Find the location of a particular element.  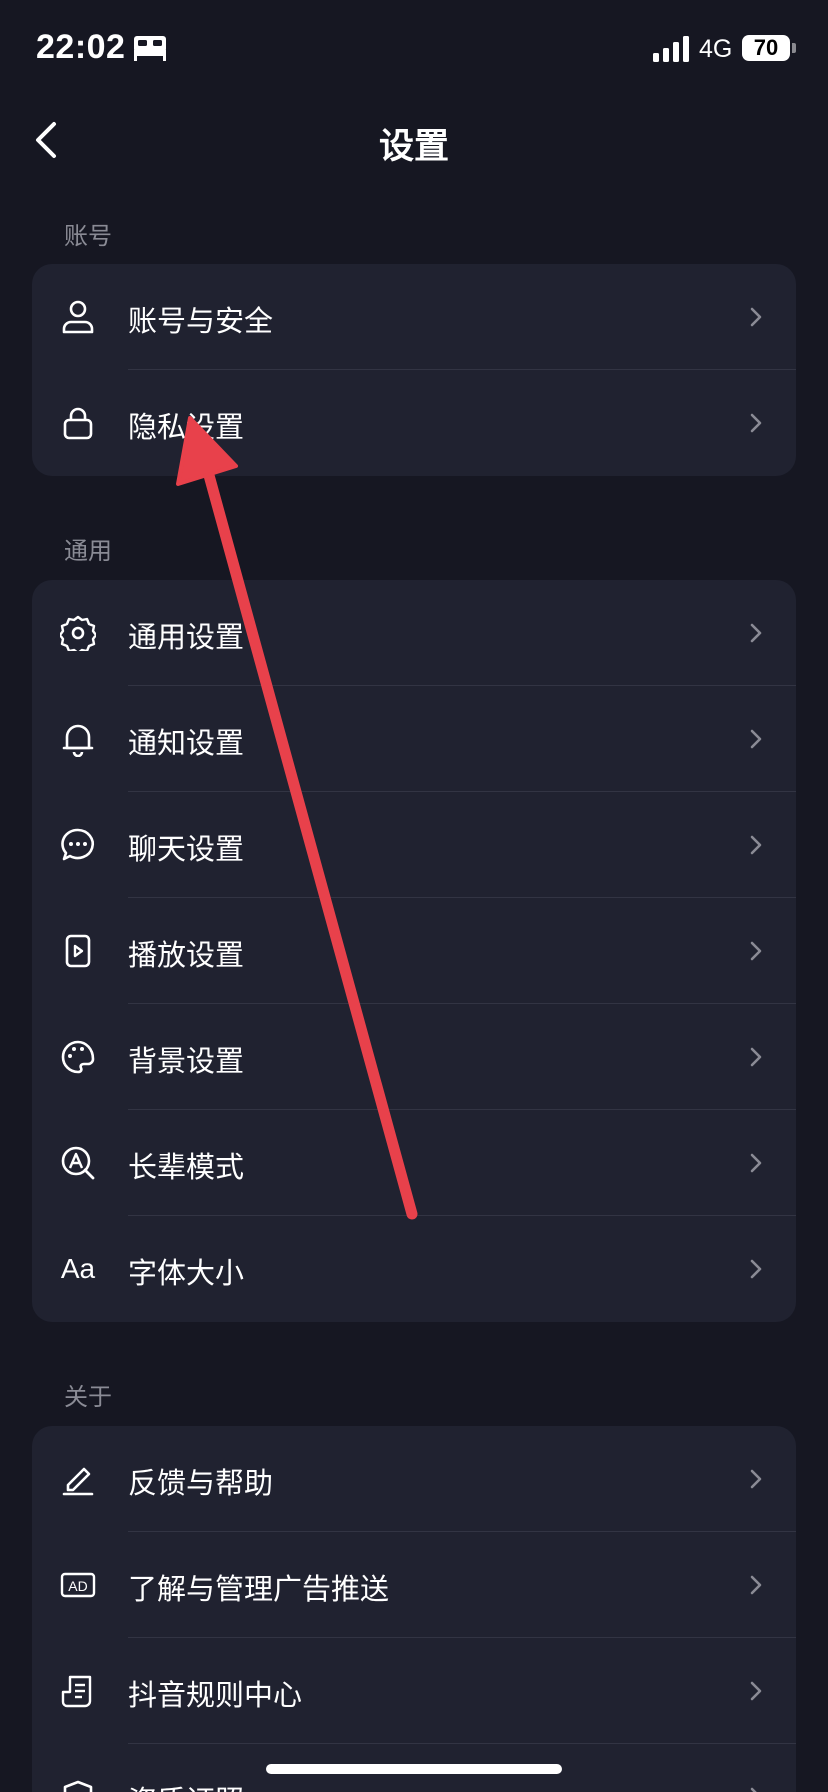

settings-row-chat: 聊天设置 is located at coordinates (414, 845).